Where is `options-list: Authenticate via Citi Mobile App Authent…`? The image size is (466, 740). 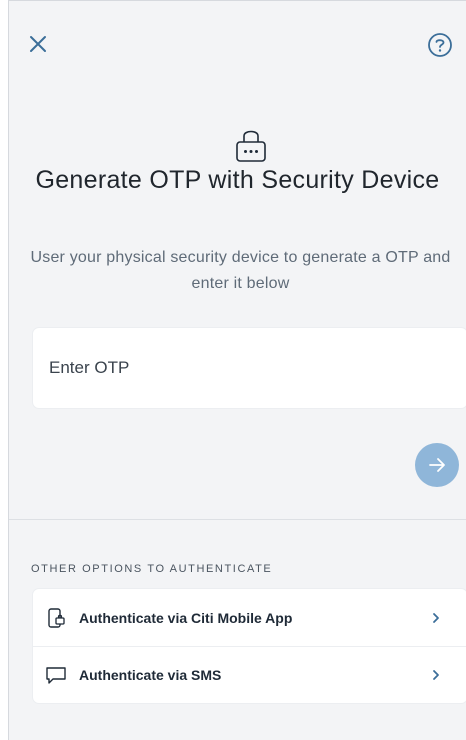 options-list: Authenticate via Citi Mobile App Authent… is located at coordinates (249, 646).